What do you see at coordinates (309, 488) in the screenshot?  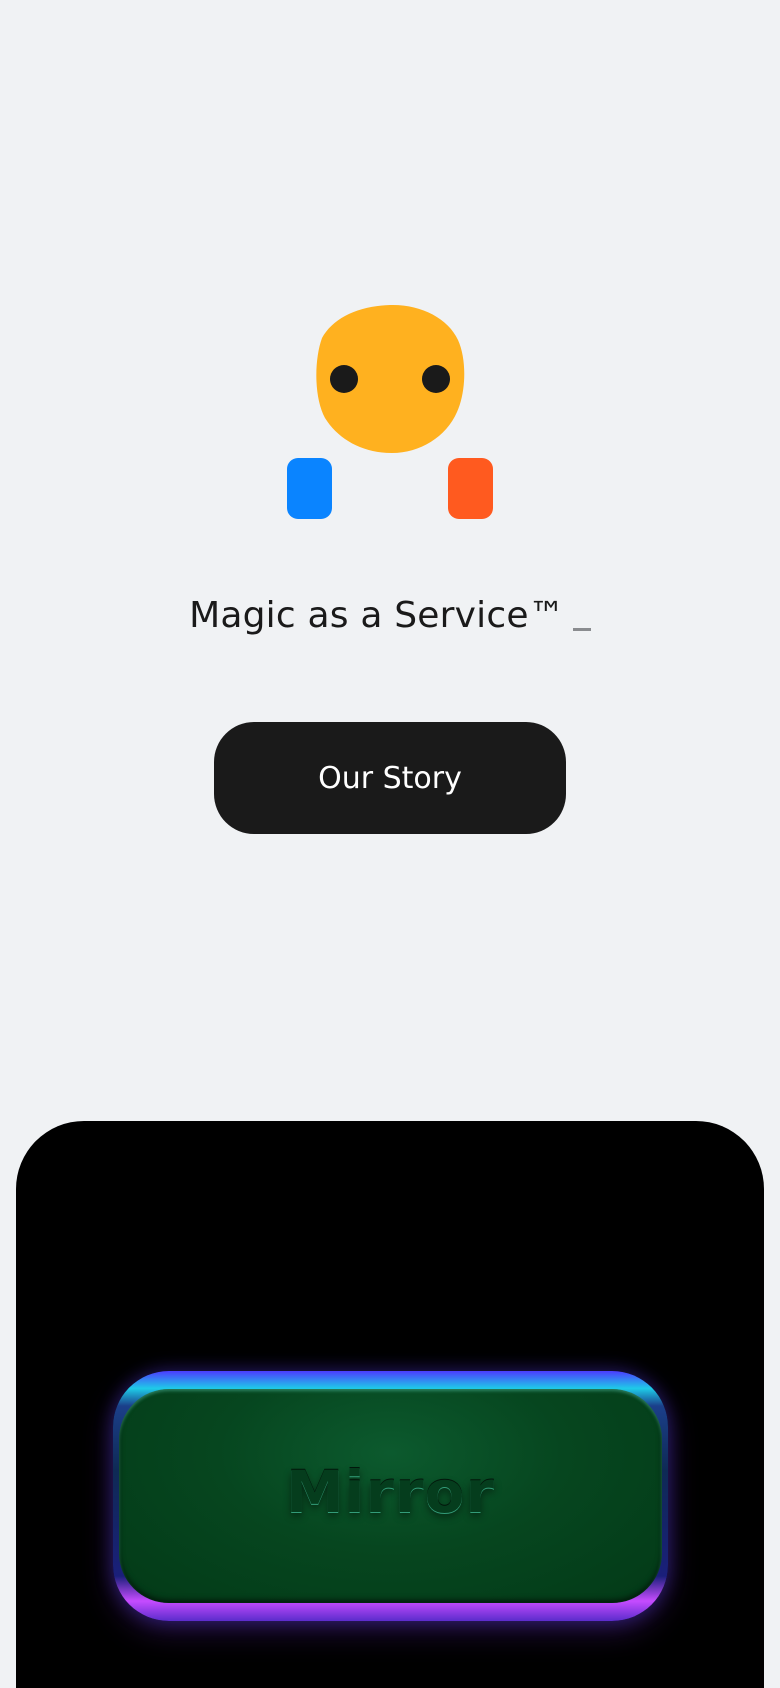 I see `mascot-left-hand` at bounding box center [309, 488].